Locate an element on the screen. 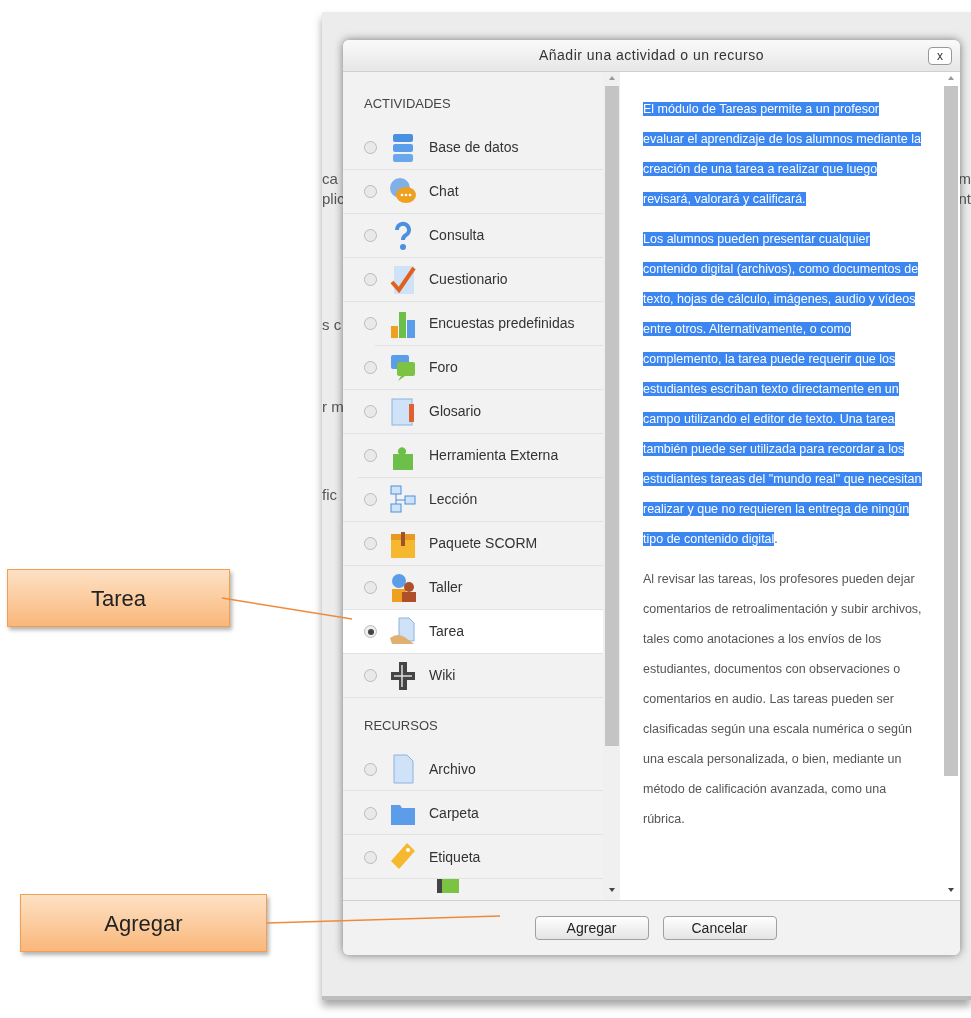 This screenshot has width=971, height=1018. item-label: Lección is located at coordinates (453, 499).